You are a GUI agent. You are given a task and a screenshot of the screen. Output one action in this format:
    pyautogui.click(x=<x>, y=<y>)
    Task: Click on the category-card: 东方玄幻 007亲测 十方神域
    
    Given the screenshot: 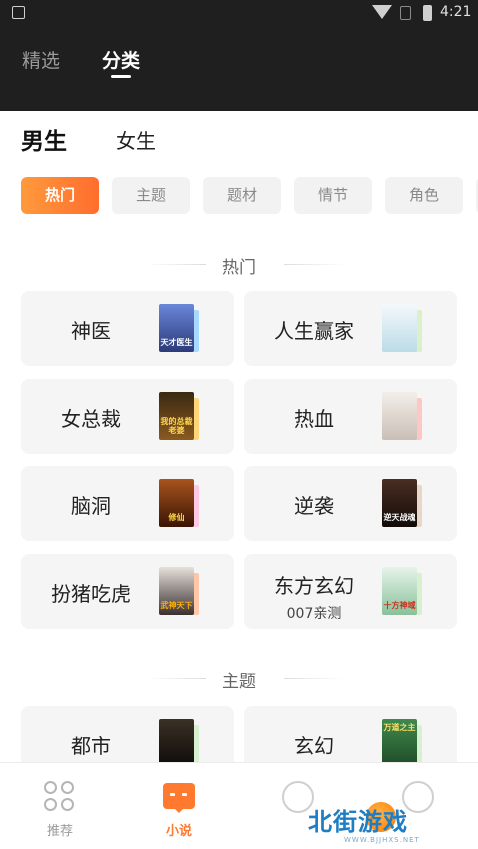 What is the action you would take?
    pyautogui.click(x=350, y=591)
    